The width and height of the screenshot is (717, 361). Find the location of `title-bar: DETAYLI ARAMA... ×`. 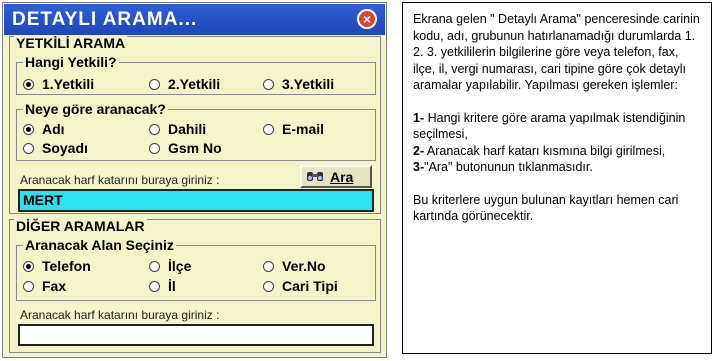

title-bar: DETAYLI ARAMA... × is located at coordinates (194, 19).